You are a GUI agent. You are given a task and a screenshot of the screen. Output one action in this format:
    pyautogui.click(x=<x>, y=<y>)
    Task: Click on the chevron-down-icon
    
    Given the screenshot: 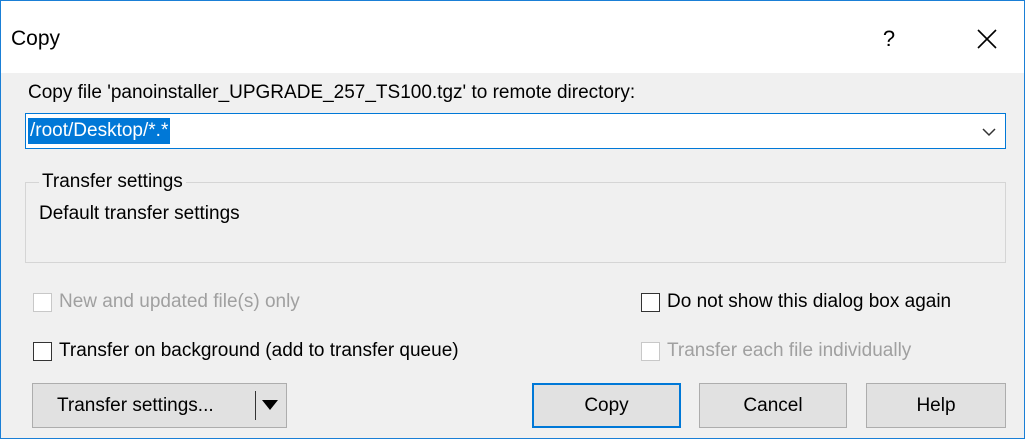 What is the action you would take?
    pyautogui.click(x=989, y=132)
    